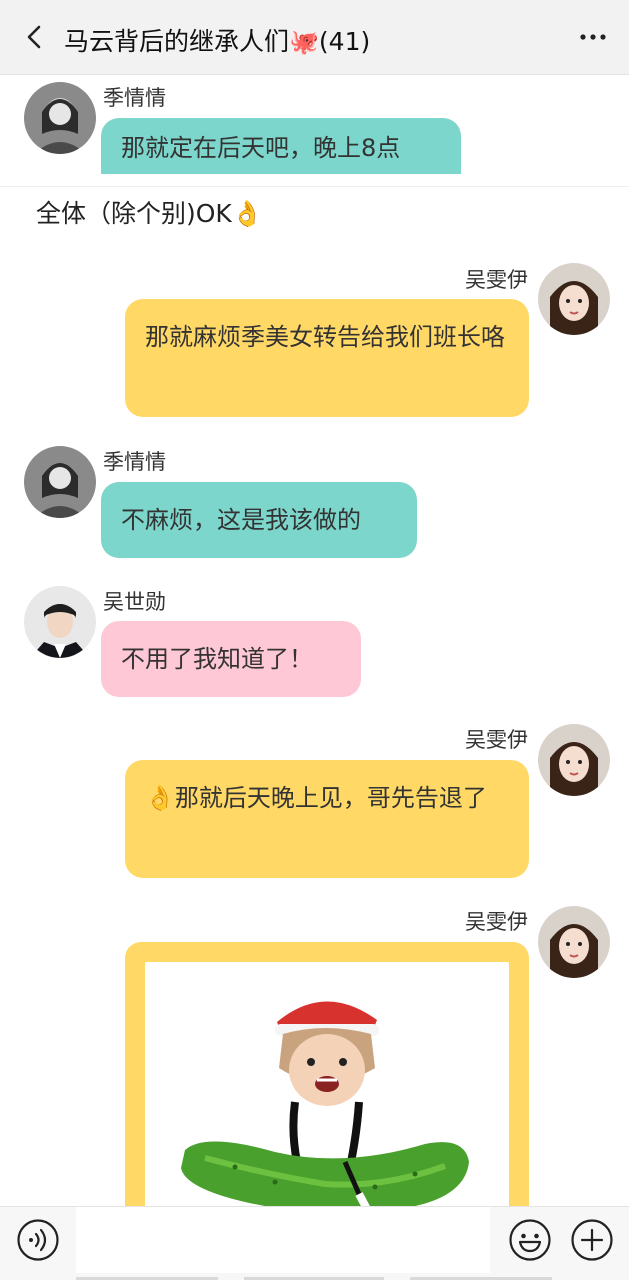 The width and height of the screenshot is (629, 1280). I want to click on message-bubble: 那就麻烦季美女转告给我们班长咯, so click(327, 358).